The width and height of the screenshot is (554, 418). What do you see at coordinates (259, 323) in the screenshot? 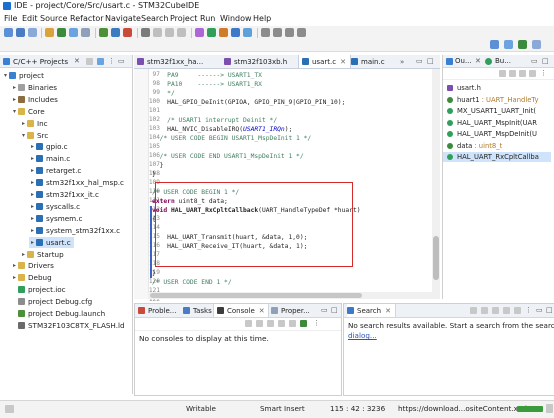
I see `scroll-lock-icon` at bounding box center [259, 323].